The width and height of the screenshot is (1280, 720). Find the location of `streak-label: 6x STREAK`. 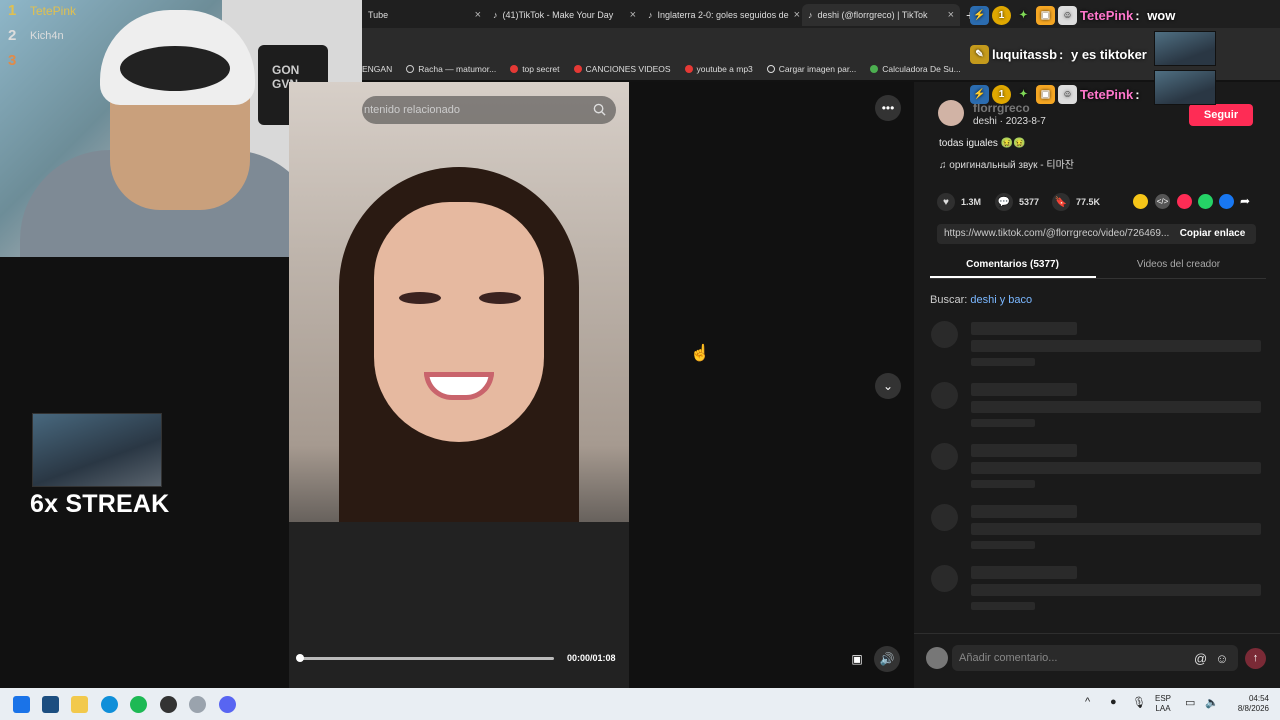

streak-label: 6x STREAK is located at coordinates (100, 504).